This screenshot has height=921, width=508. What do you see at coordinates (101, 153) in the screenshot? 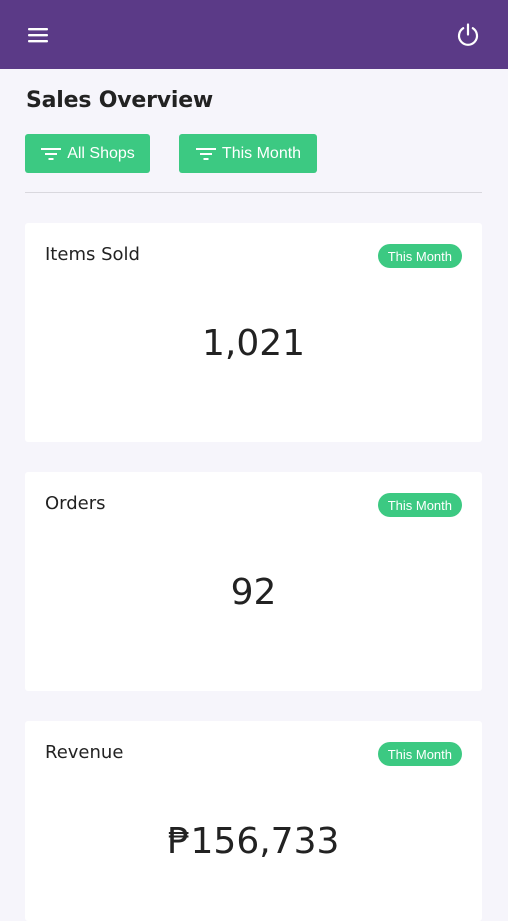
I see `shop-filter-label: All Shops` at bounding box center [101, 153].